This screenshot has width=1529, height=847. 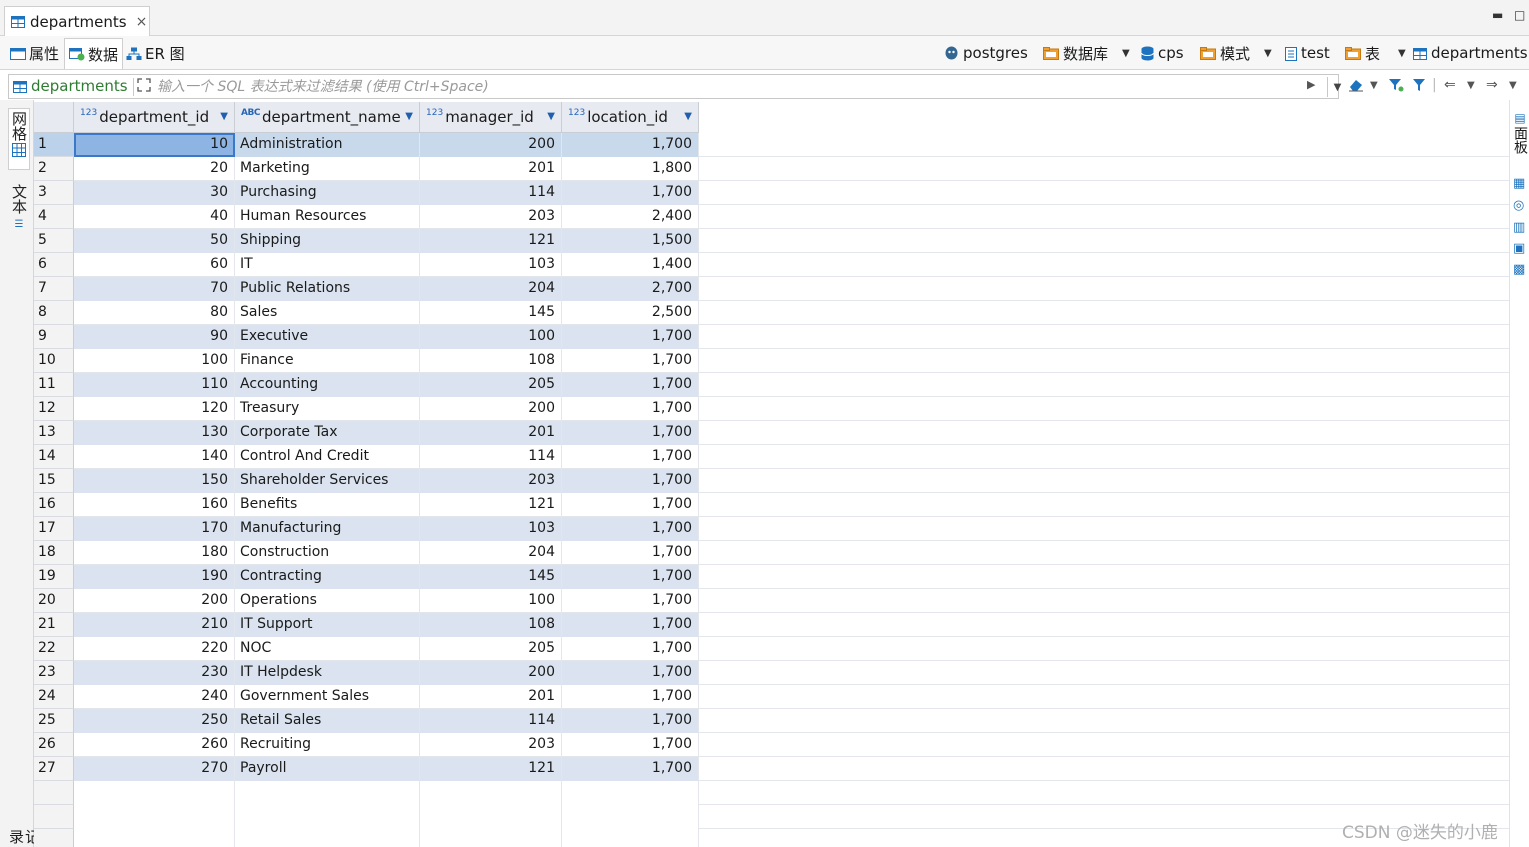 I want to click on table-row: 10 100 Finance 108 1,700, so click(x=771, y=361).